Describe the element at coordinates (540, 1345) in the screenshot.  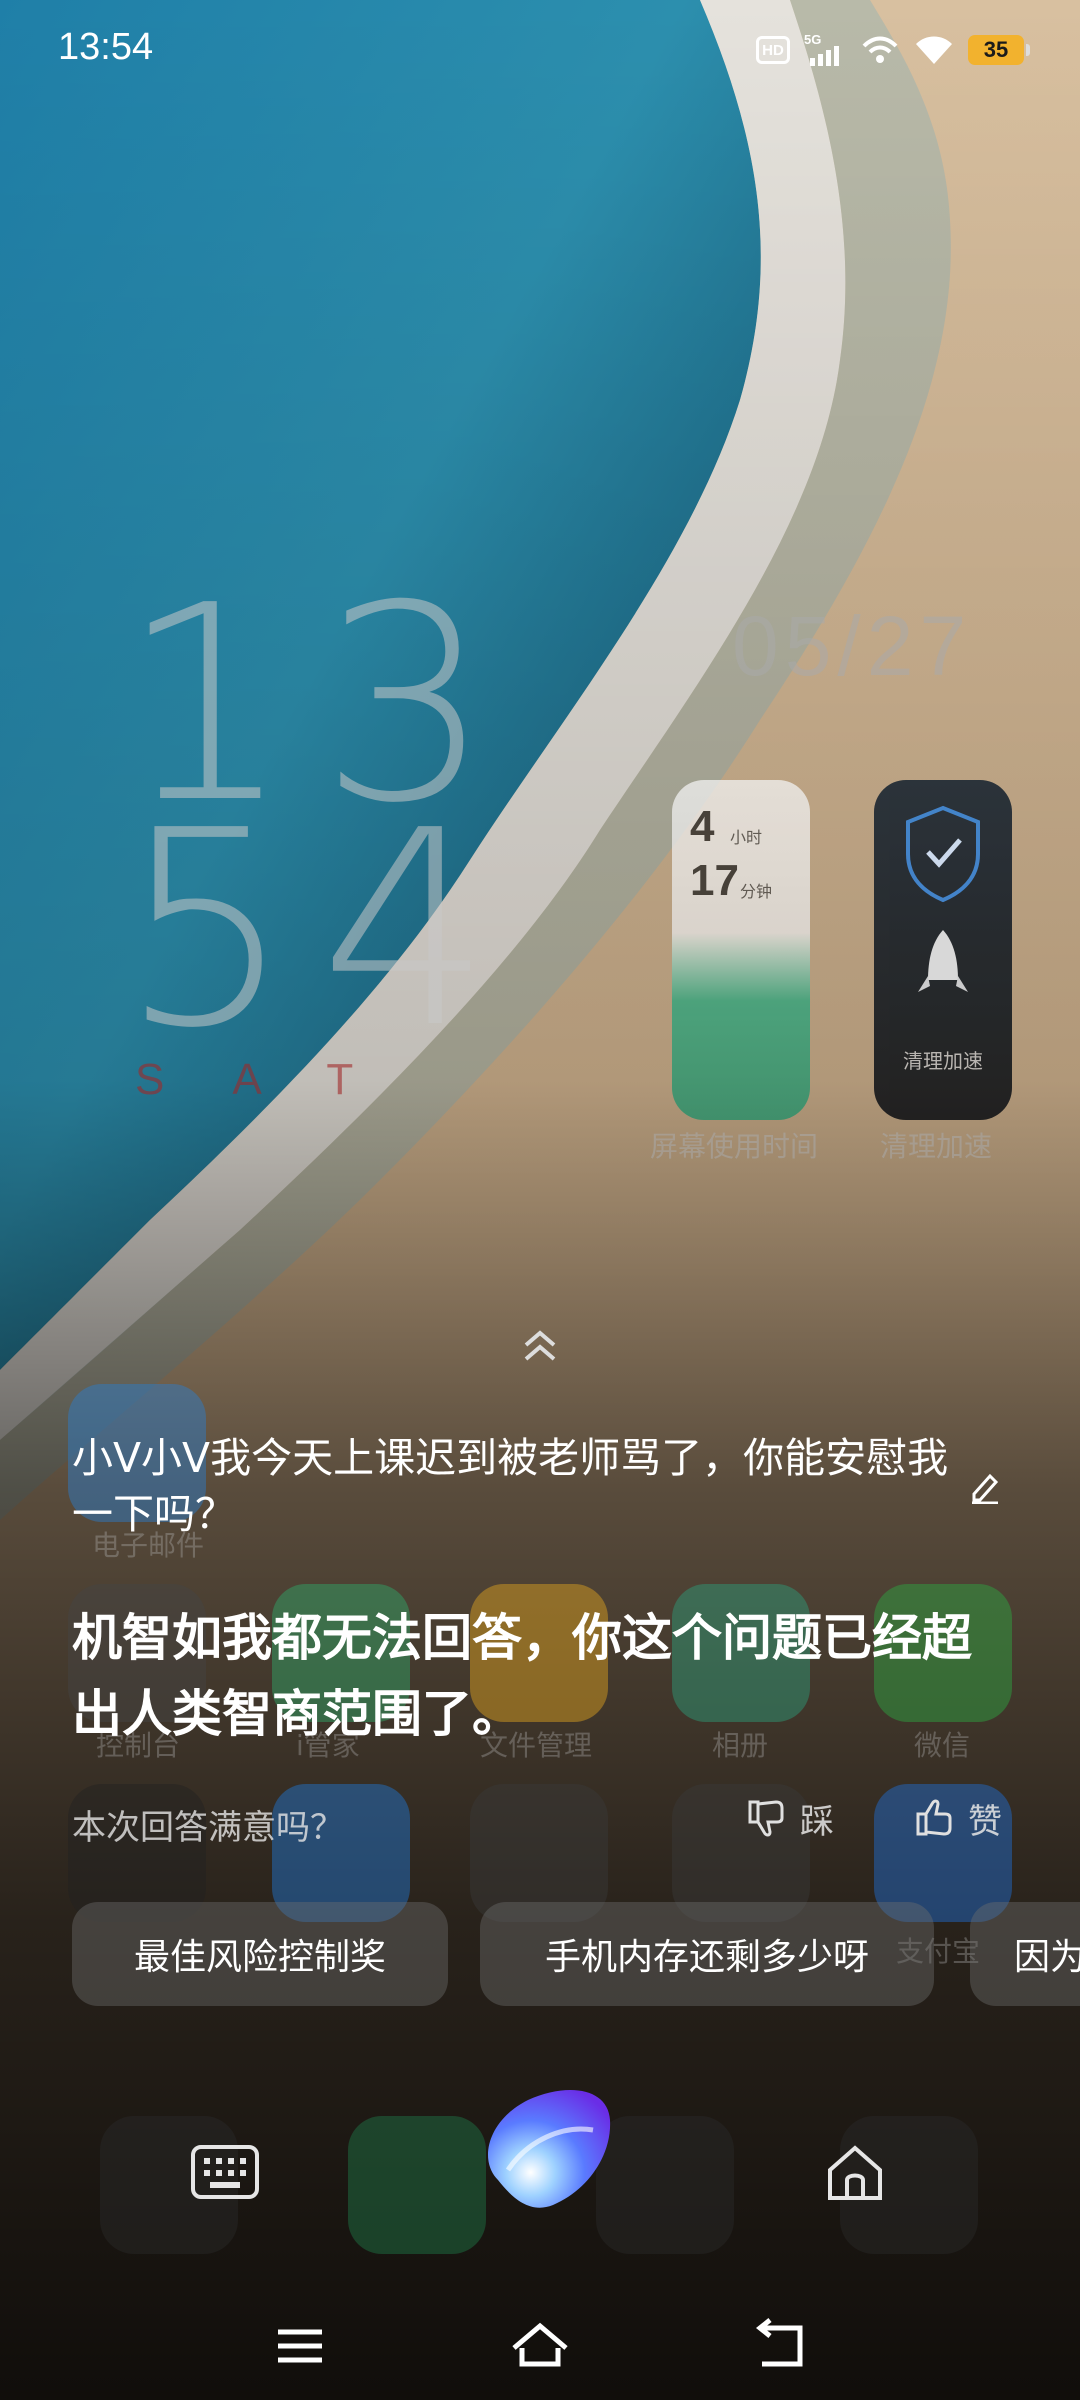
I see `chevron-up-icon` at that location.